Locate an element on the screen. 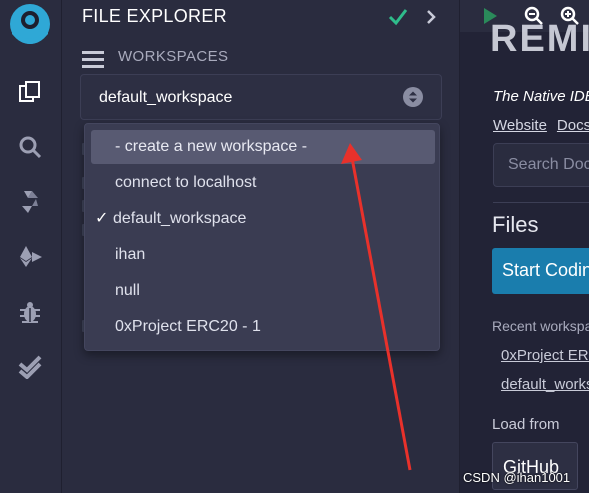  remix-title: REMIX is located at coordinates (539, 39).